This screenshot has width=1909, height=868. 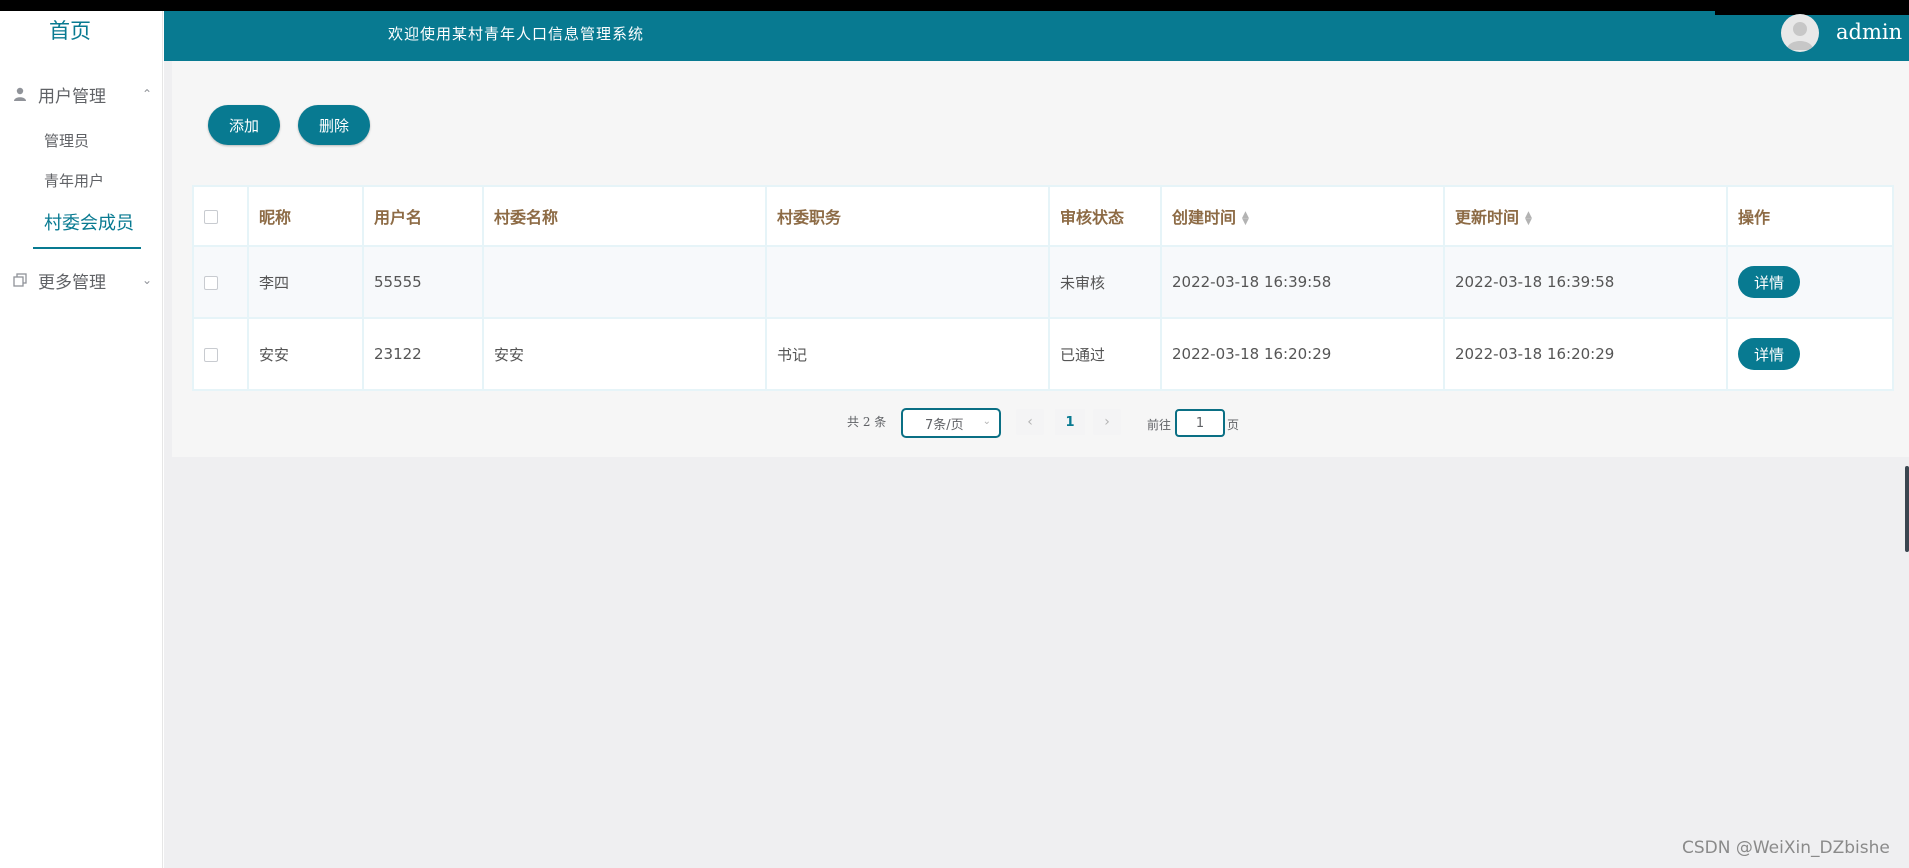 I want to click on scrollbar-thumb, so click(x=1907, y=509).